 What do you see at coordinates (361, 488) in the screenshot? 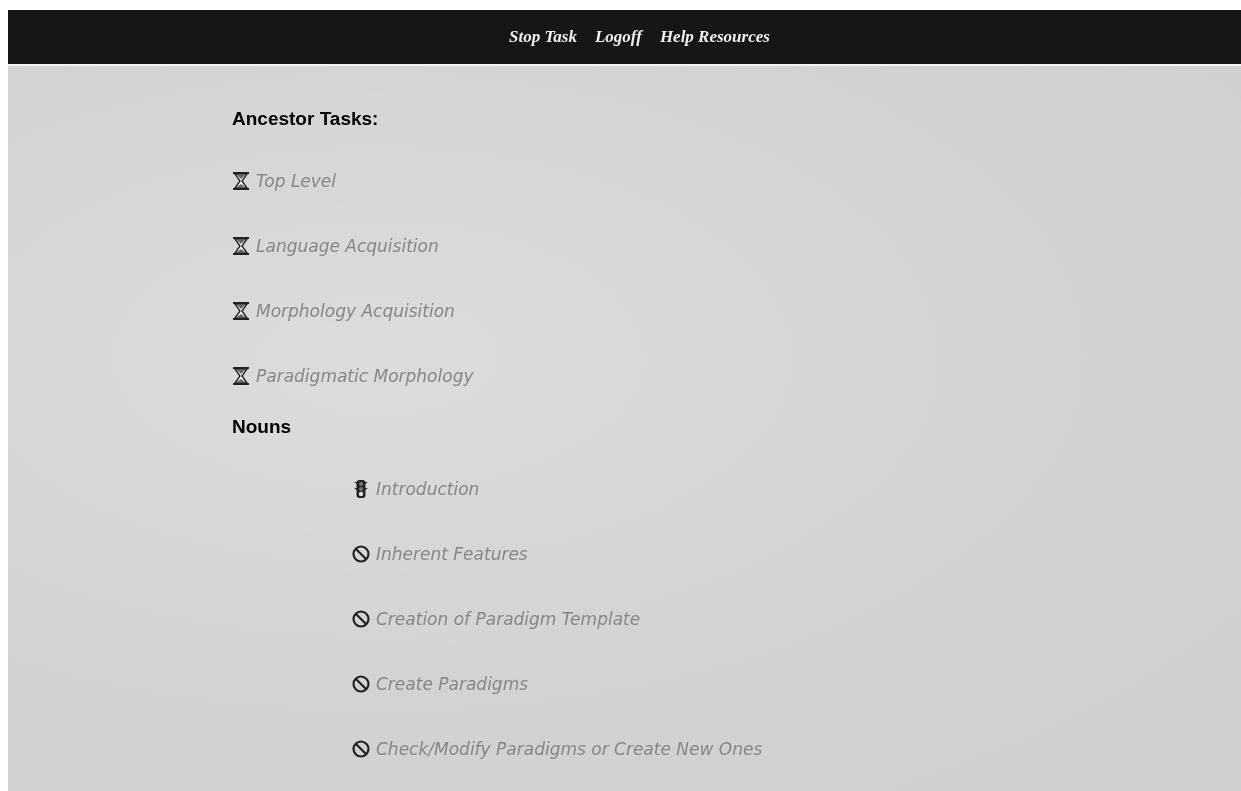
I see `traffic-light-icon` at bounding box center [361, 488].